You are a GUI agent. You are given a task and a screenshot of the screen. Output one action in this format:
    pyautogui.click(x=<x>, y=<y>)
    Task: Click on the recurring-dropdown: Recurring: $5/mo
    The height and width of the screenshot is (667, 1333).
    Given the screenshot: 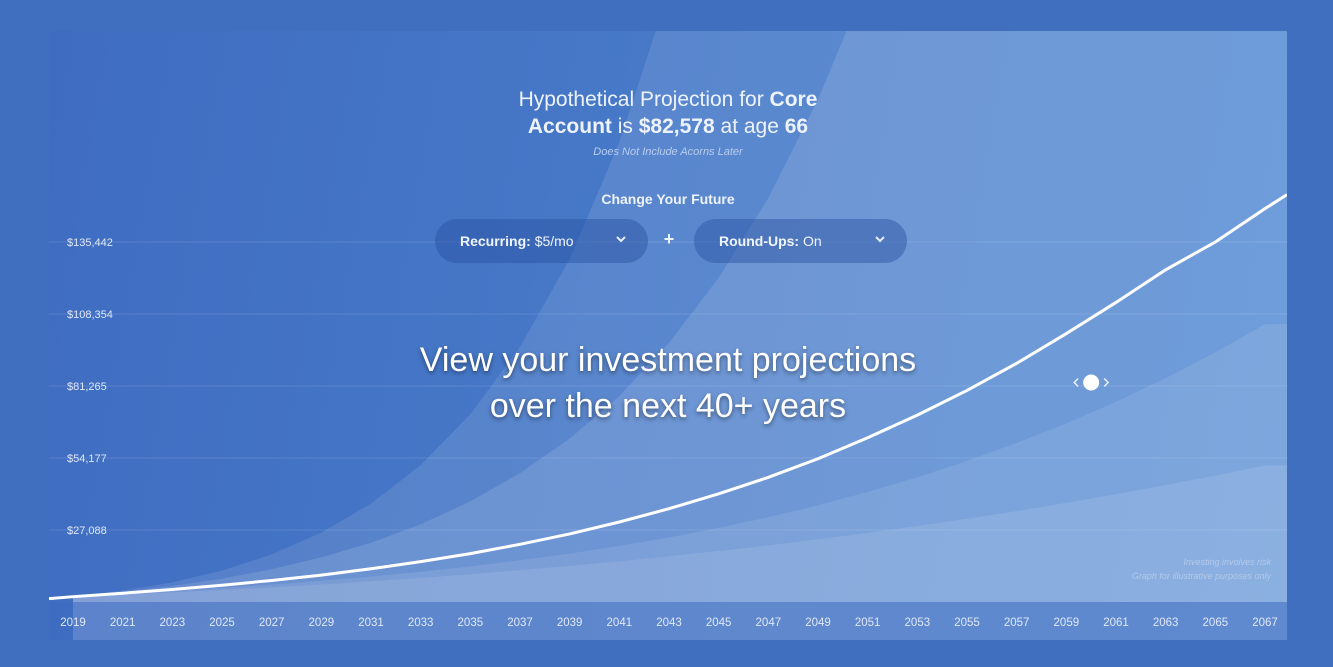 What is the action you would take?
    pyautogui.click(x=541, y=241)
    